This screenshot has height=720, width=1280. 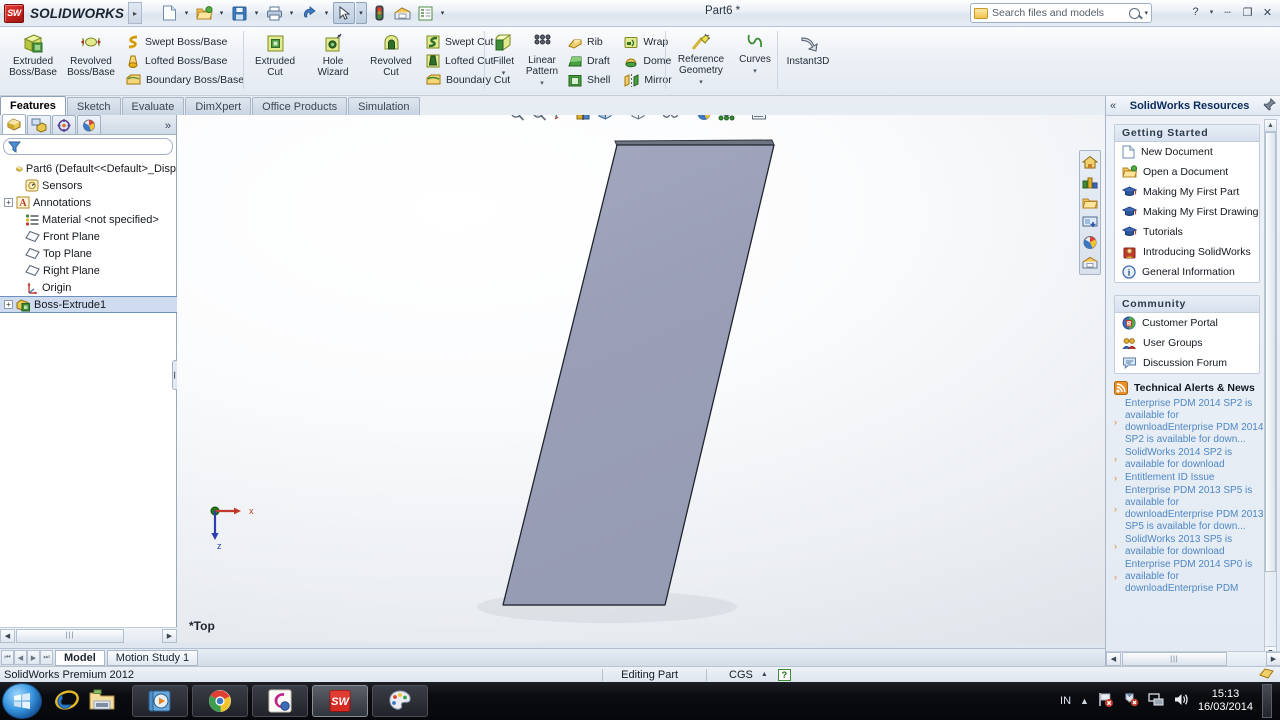 What do you see at coordinates (589, 61) in the screenshot?
I see `draft-button: Draft` at bounding box center [589, 61].